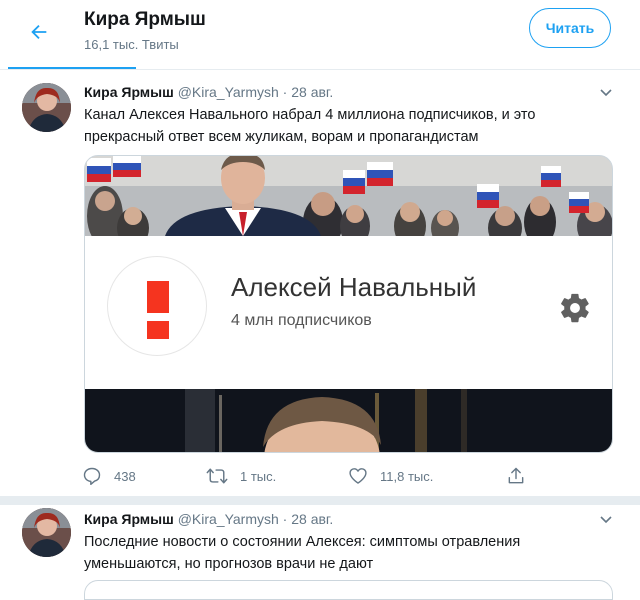 This screenshot has height=600, width=640. Describe the element at coordinates (348, 420) in the screenshot. I see `card-photo-portrait` at that location.